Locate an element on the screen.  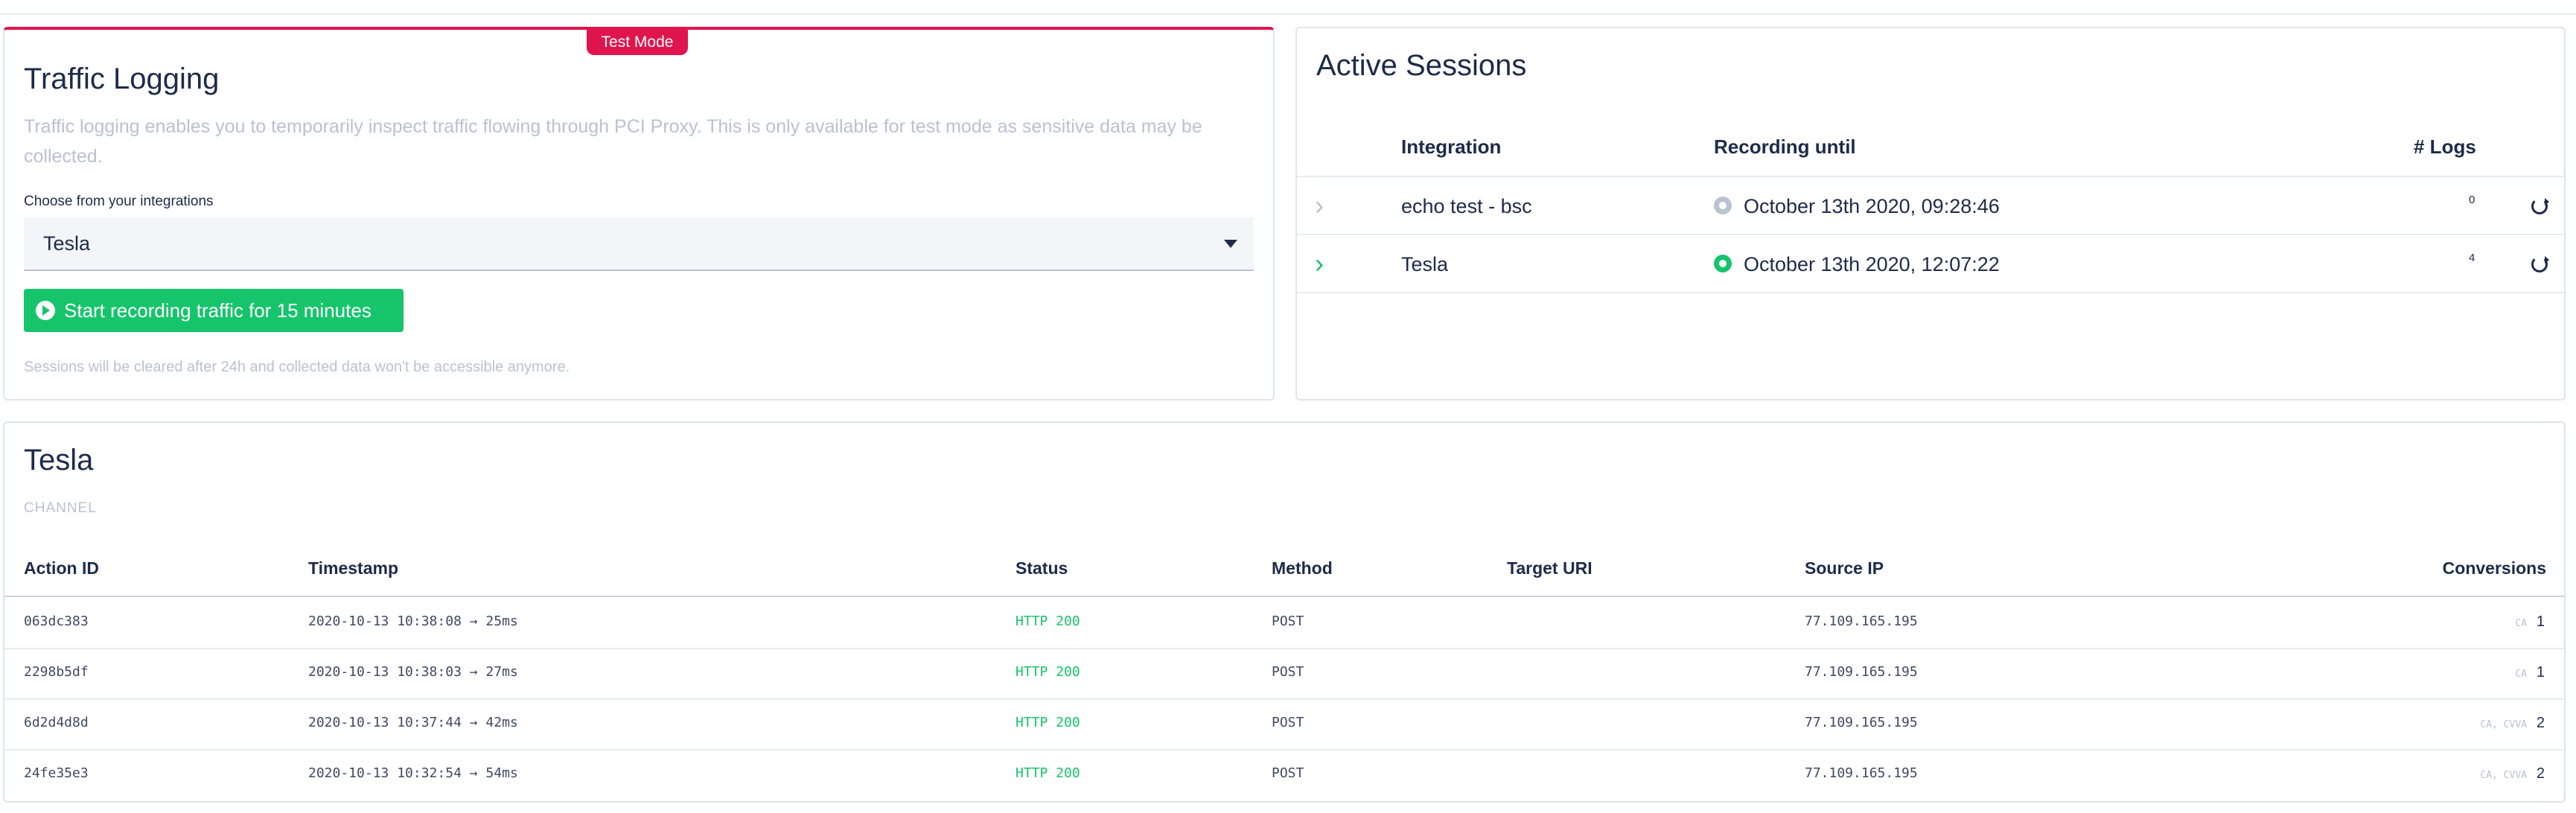
integration-select-label: Choose from your integrations is located at coordinates (119, 201).